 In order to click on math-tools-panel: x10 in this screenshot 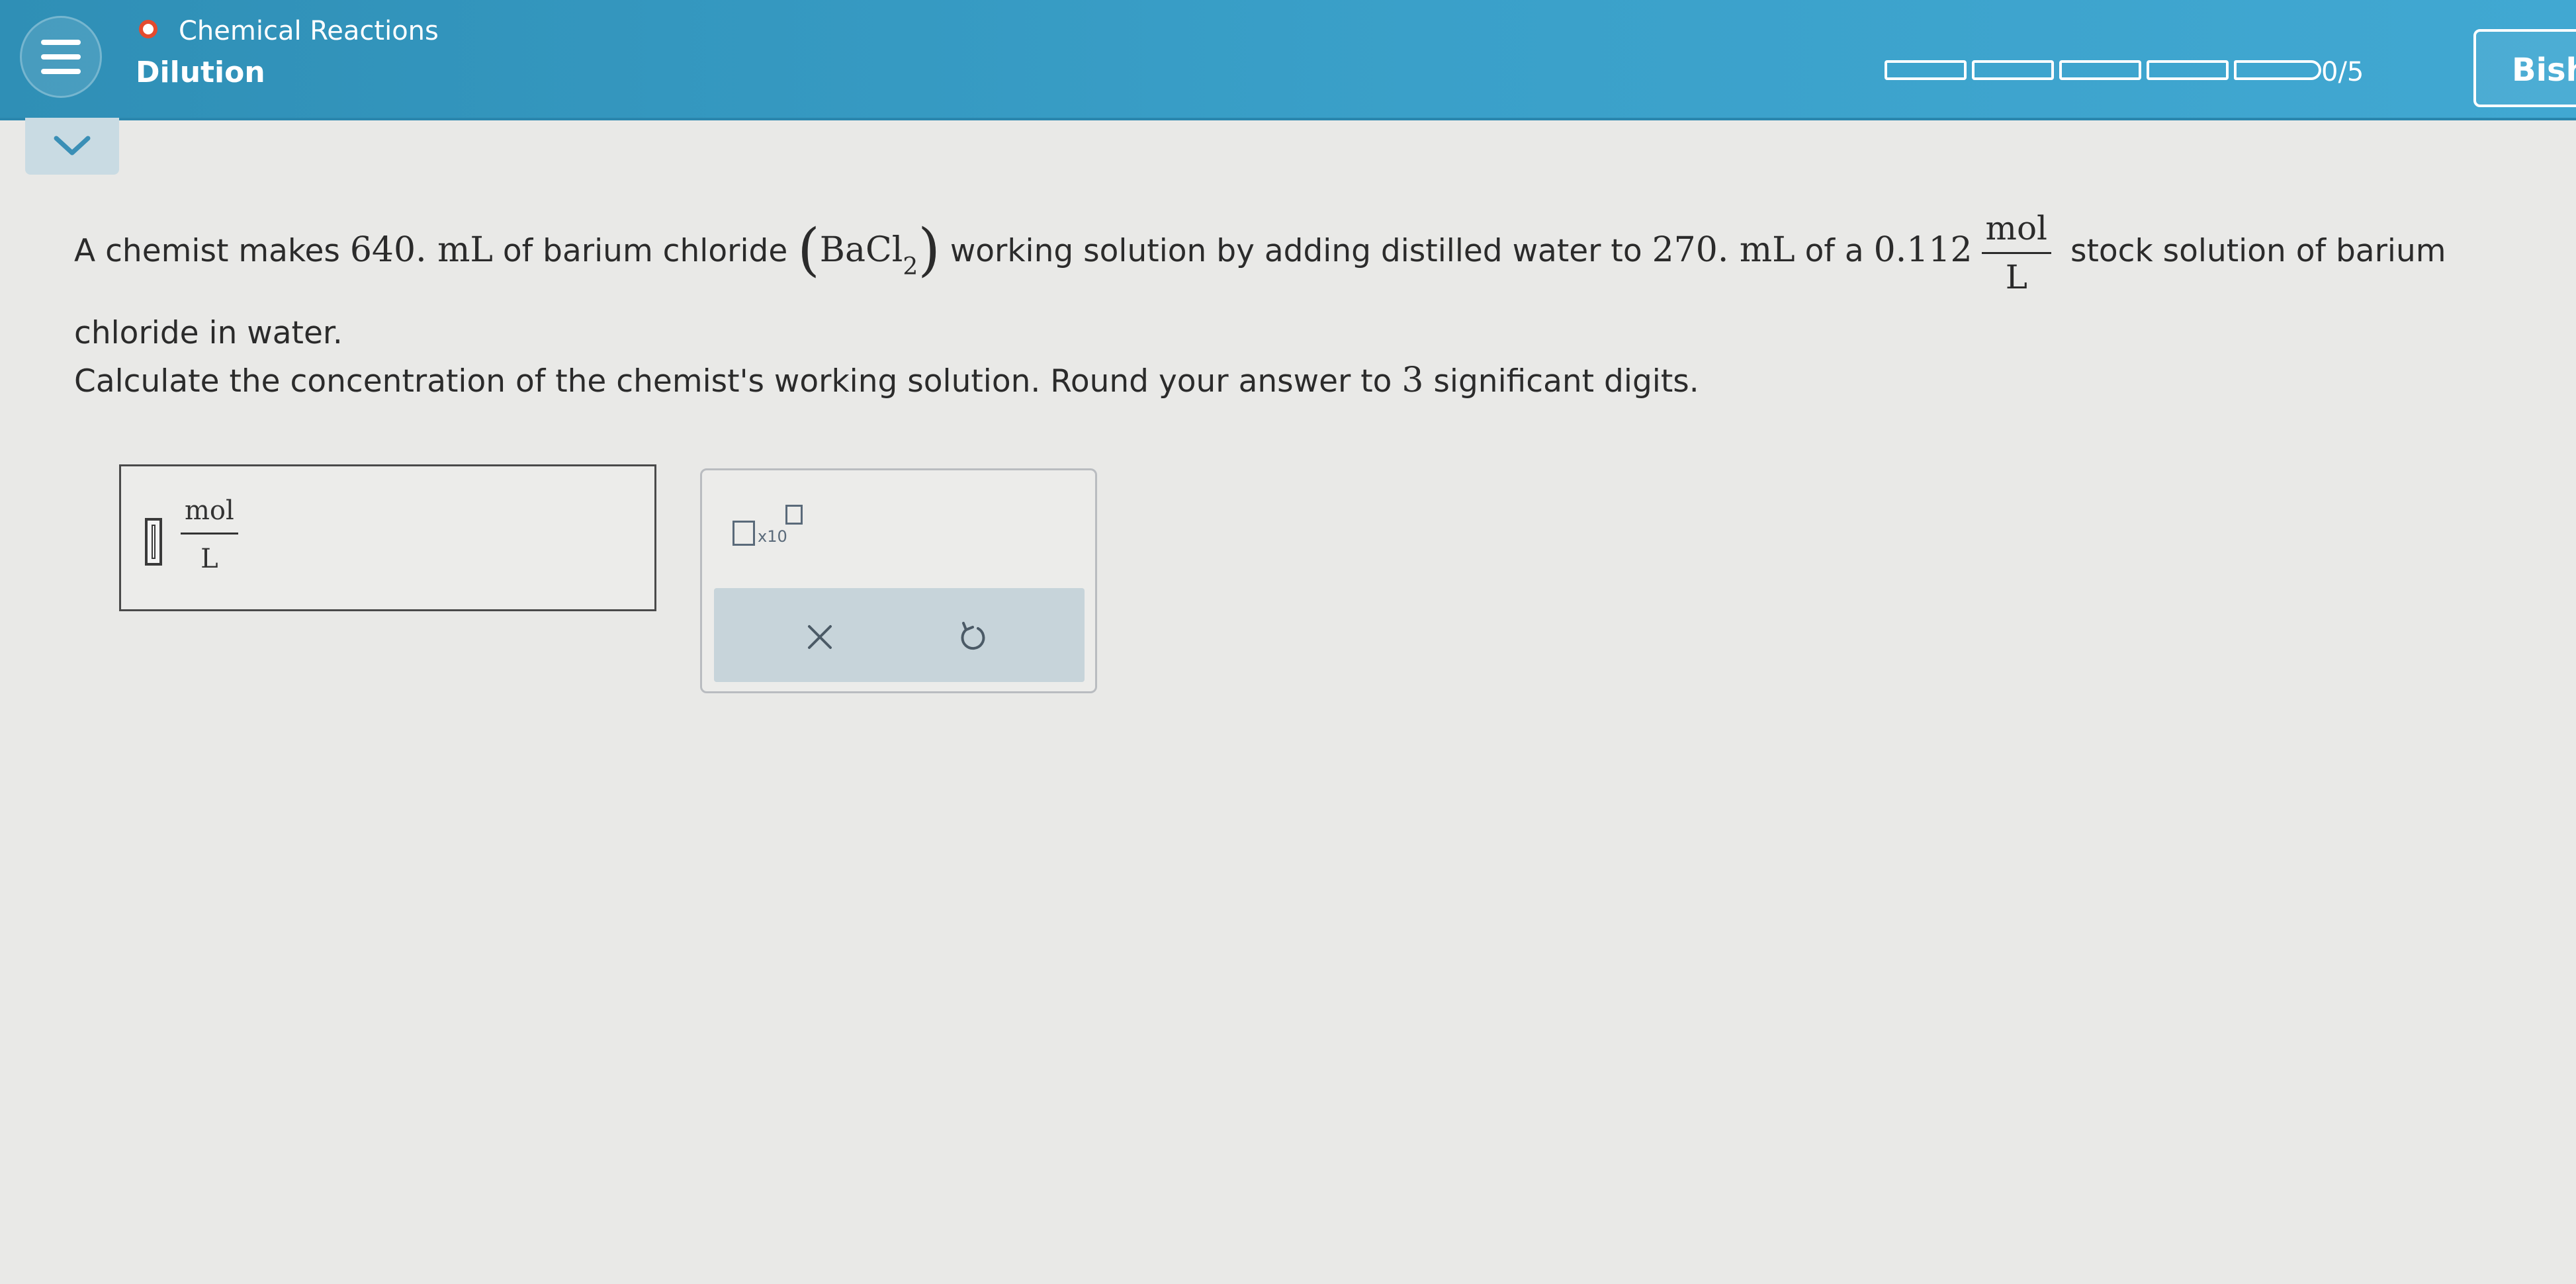, I will do `click(898, 580)`.